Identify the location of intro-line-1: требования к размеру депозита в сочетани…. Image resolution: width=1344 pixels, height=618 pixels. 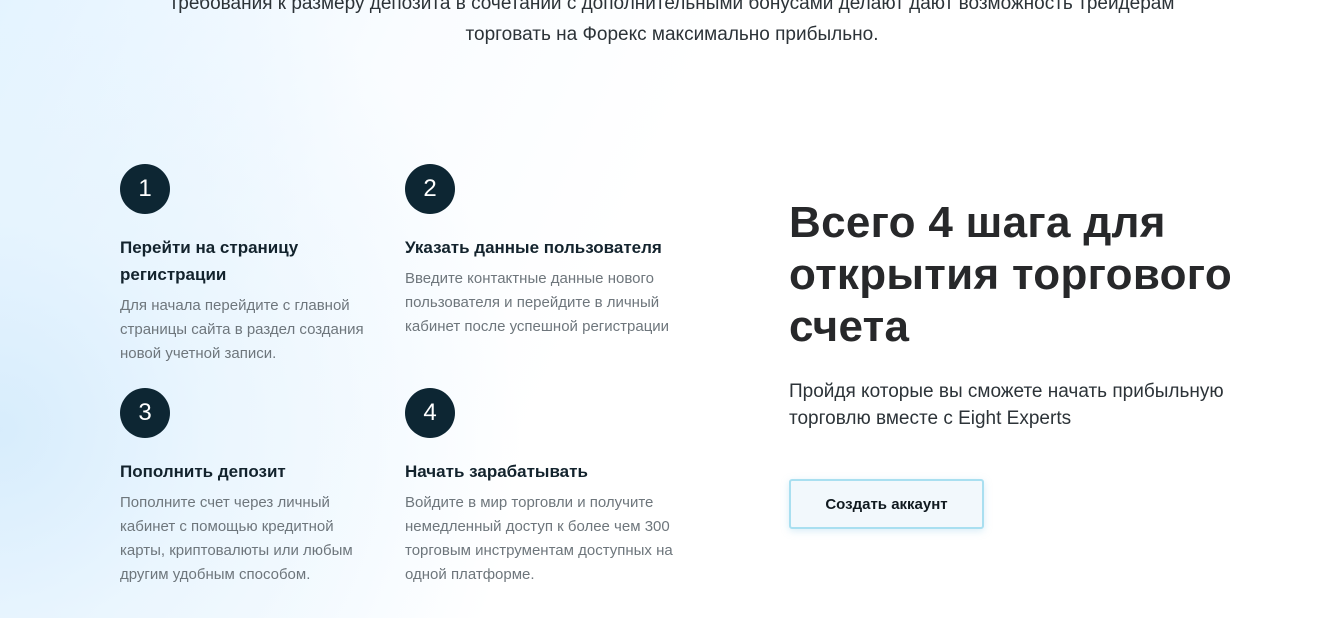
(672, 7).